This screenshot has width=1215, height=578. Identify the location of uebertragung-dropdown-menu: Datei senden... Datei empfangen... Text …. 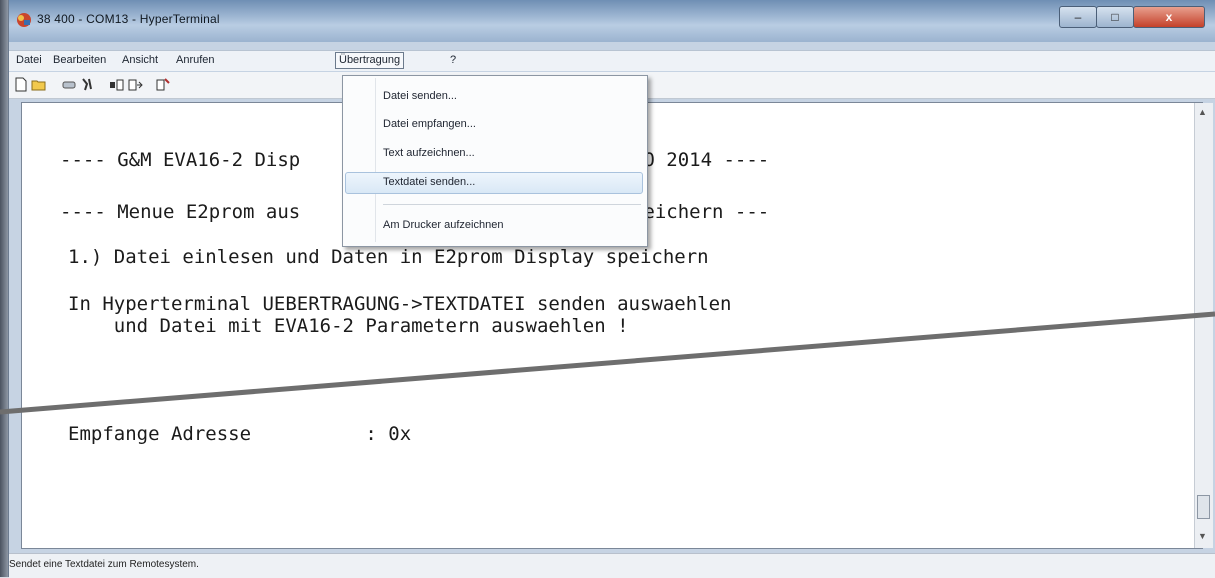
(495, 161).